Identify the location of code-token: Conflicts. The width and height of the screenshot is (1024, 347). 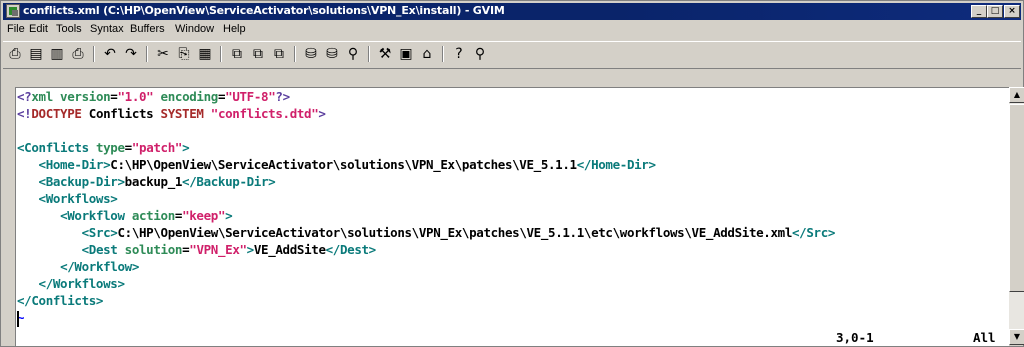
(121, 113).